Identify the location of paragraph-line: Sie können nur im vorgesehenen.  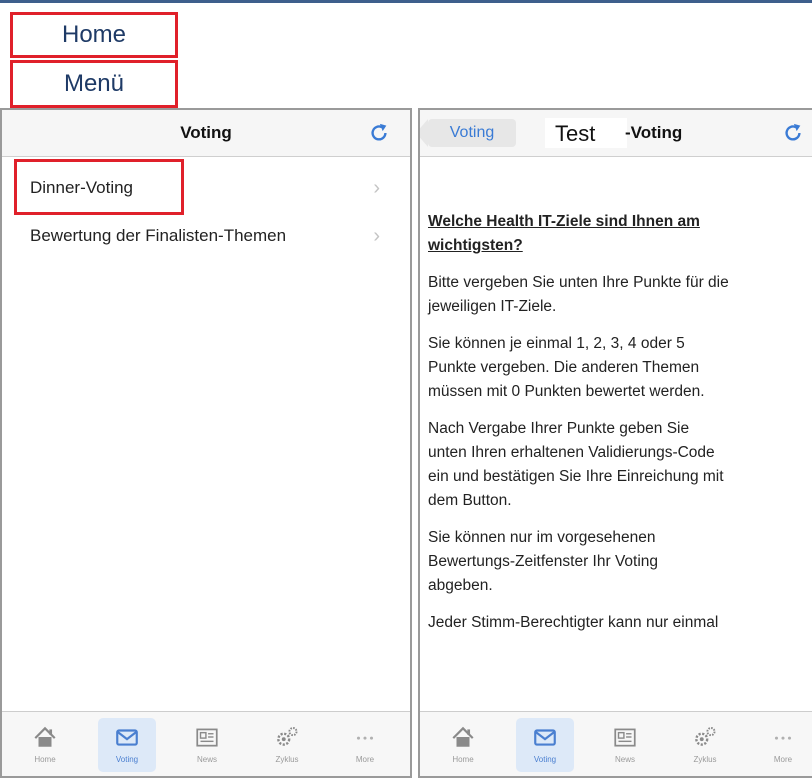
(542, 537).